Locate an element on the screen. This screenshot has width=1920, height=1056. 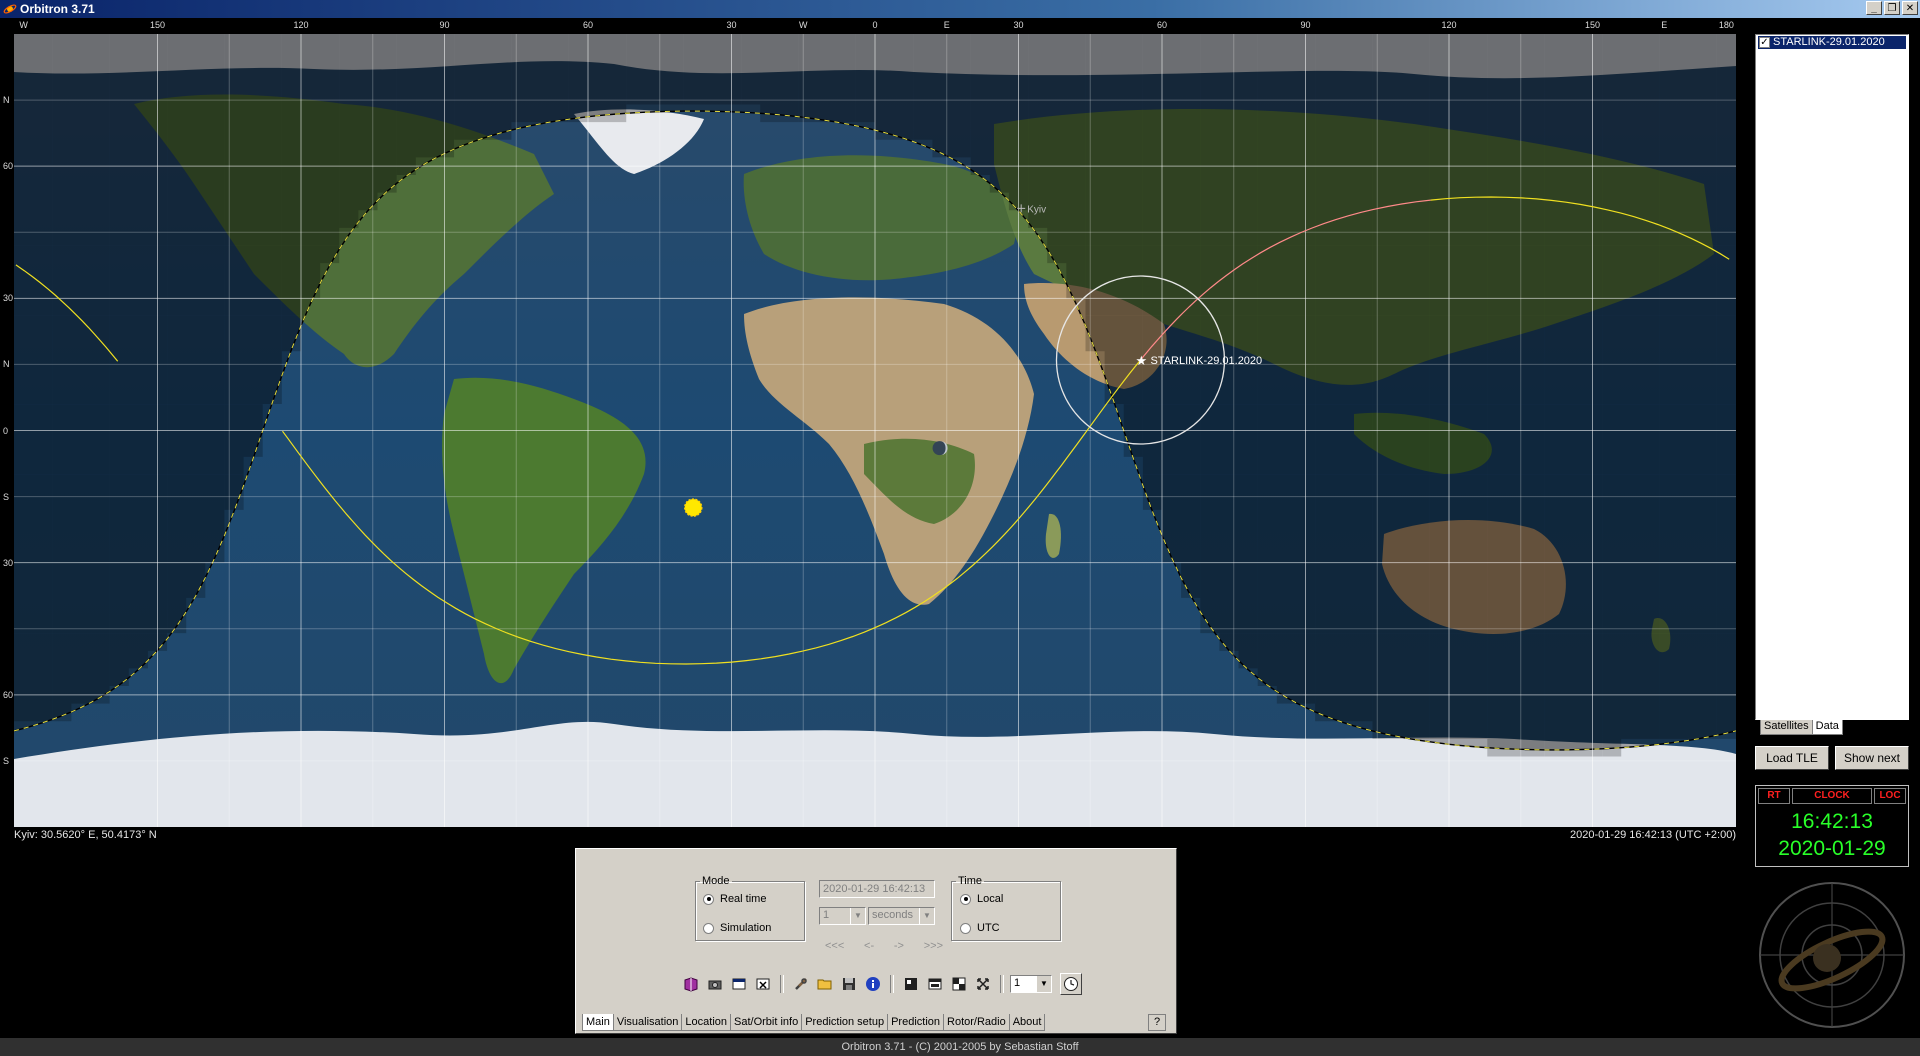
help-button: ? is located at coordinates (1157, 1022).